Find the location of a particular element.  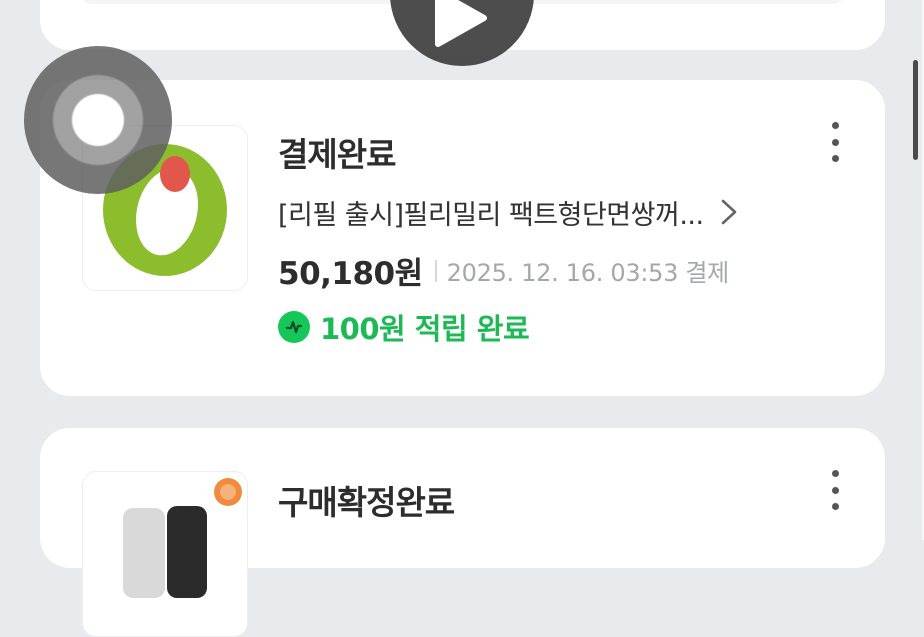

order-price: 50,180원 is located at coordinates (350, 274).